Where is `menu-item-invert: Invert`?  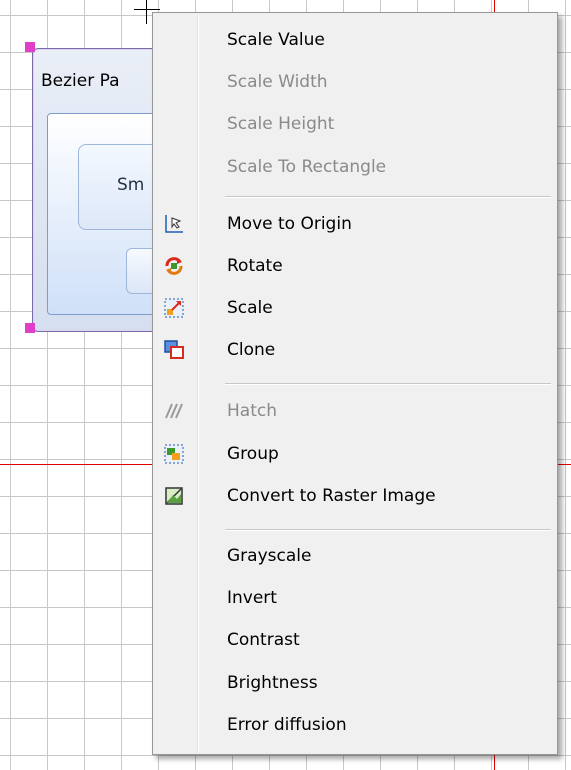 menu-item-invert: Invert is located at coordinates (355, 598).